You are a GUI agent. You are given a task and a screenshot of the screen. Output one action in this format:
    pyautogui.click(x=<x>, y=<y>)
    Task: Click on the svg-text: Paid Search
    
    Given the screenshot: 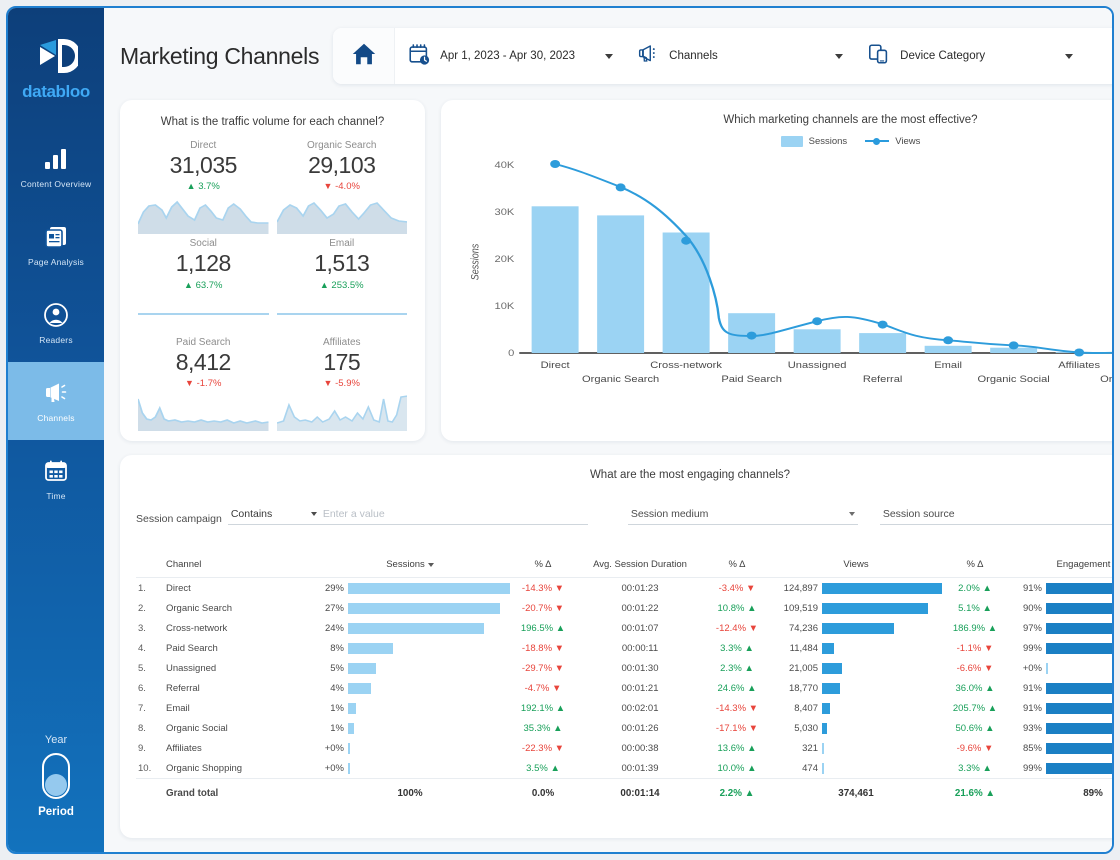 What is the action you would take?
    pyautogui.click(x=751, y=380)
    